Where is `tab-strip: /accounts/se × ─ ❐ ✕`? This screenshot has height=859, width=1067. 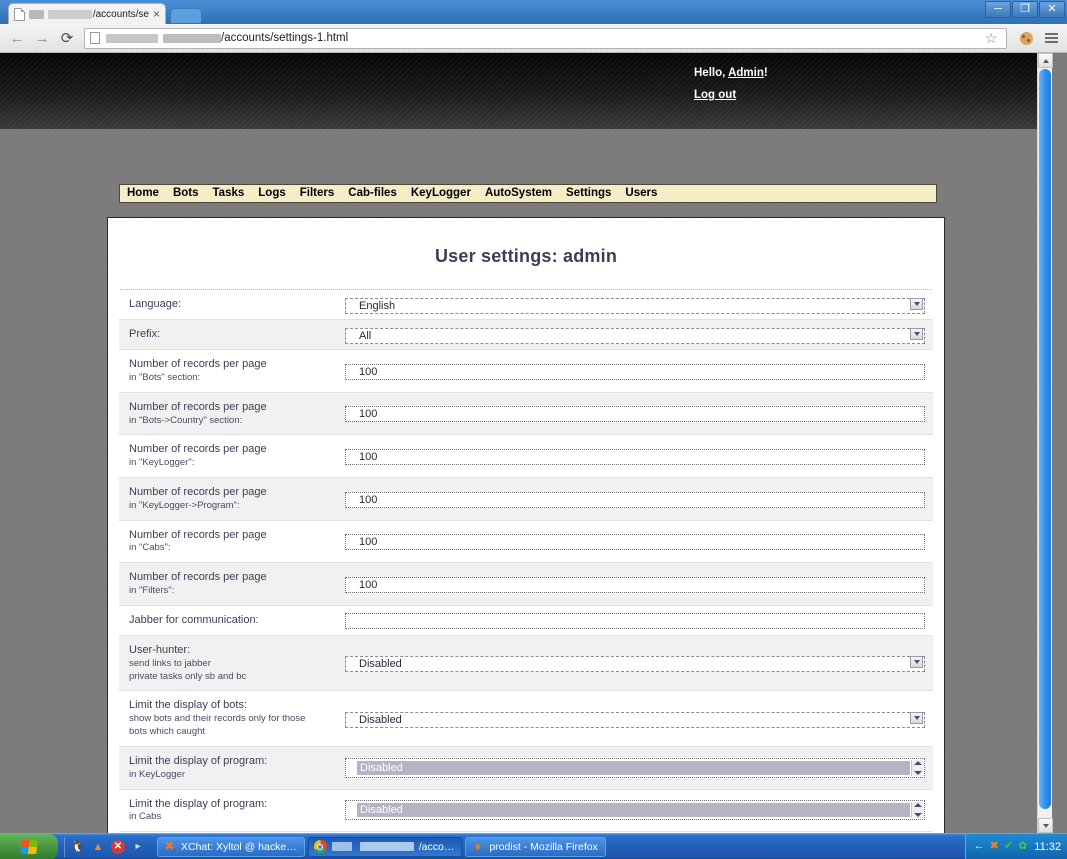 tab-strip: /accounts/se × ─ ❐ ✕ is located at coordinates (533, 12).